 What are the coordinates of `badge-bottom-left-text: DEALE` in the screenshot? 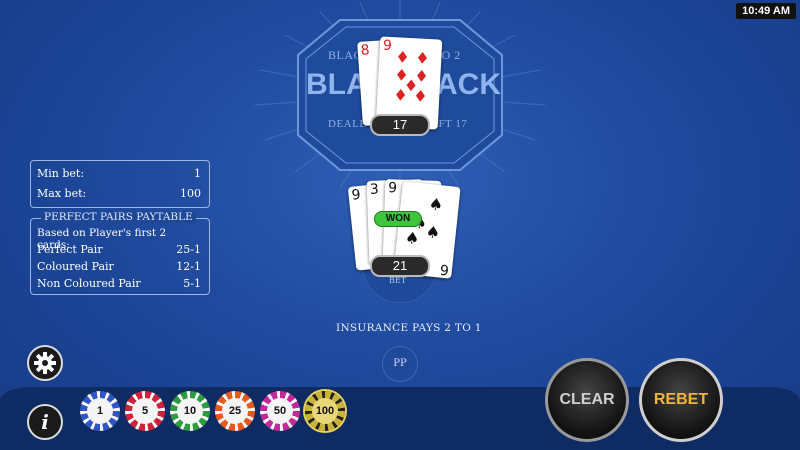 It's located at (347, 124).